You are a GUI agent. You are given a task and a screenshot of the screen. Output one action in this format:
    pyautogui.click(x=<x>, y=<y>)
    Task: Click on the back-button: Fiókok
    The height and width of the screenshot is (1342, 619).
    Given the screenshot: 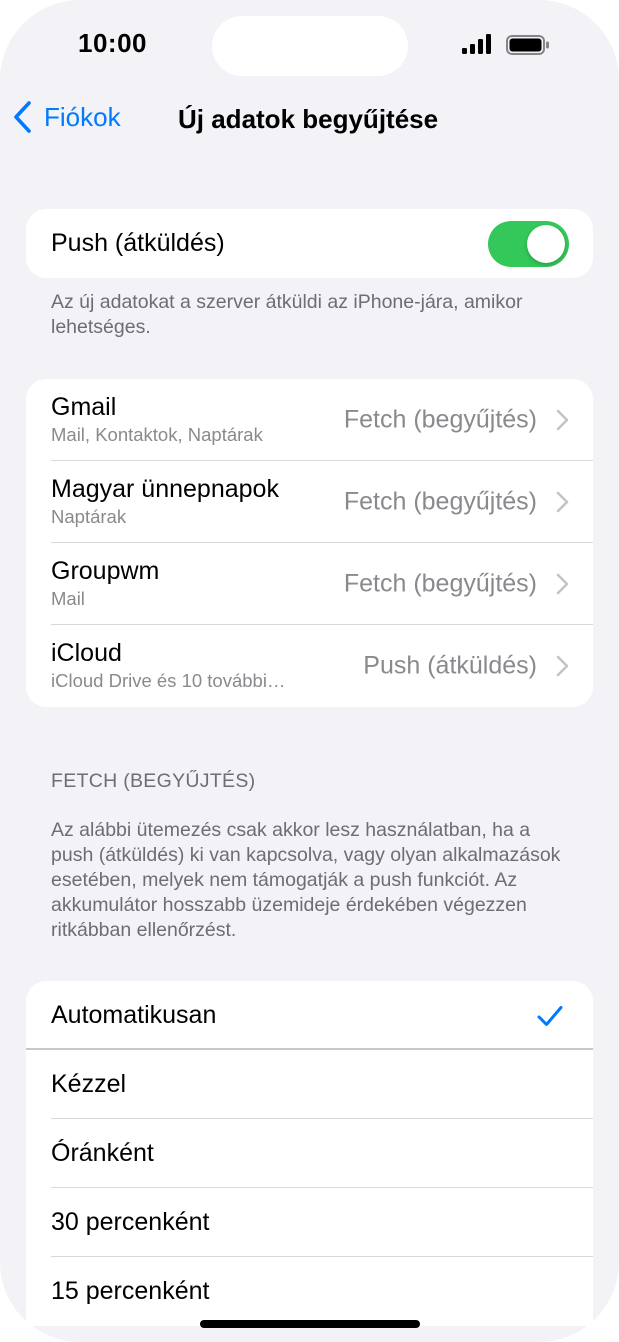 What is the action you would take?
    pyautogui.click(x=66, y=117)
    